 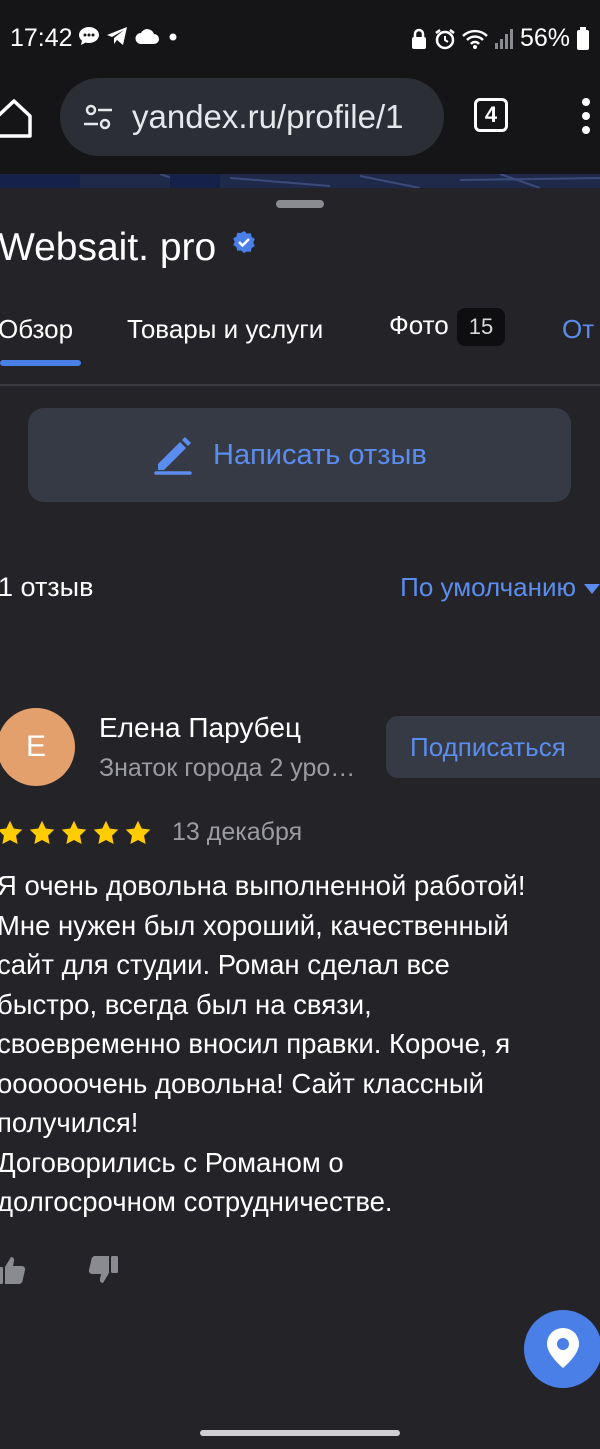 I want to click on rating-stars, so click(x=76, y=833).